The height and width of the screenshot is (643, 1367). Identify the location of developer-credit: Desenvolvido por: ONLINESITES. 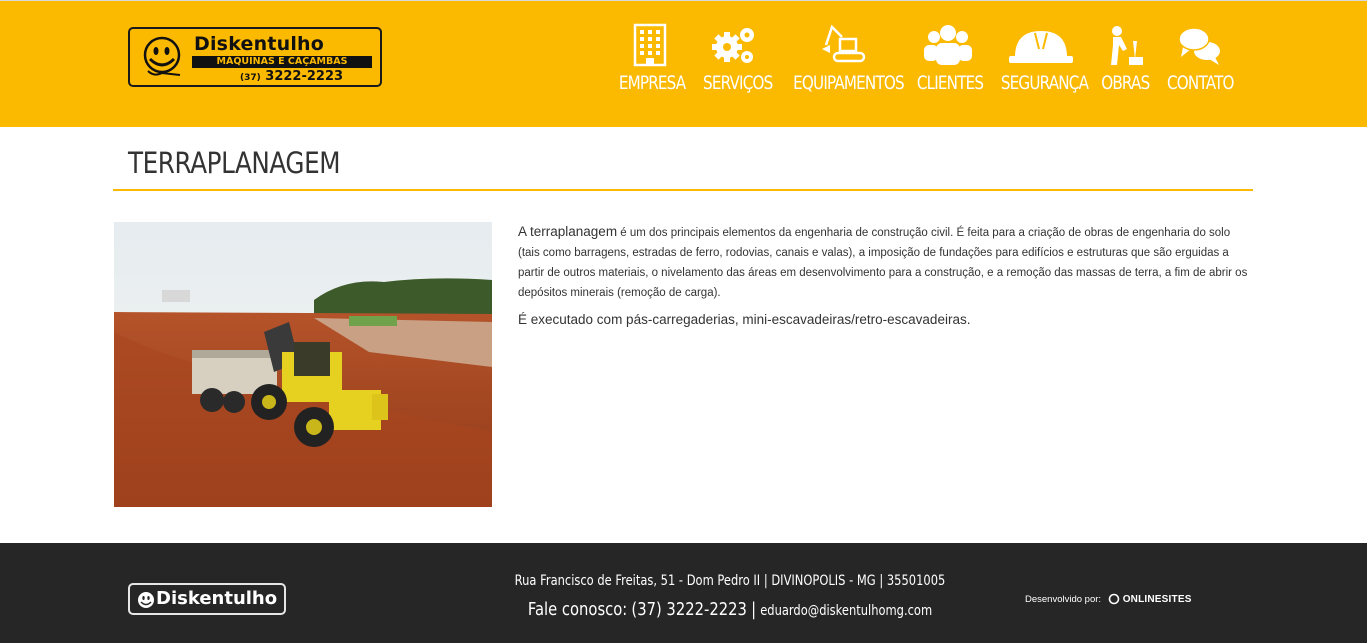
(1108, 599).